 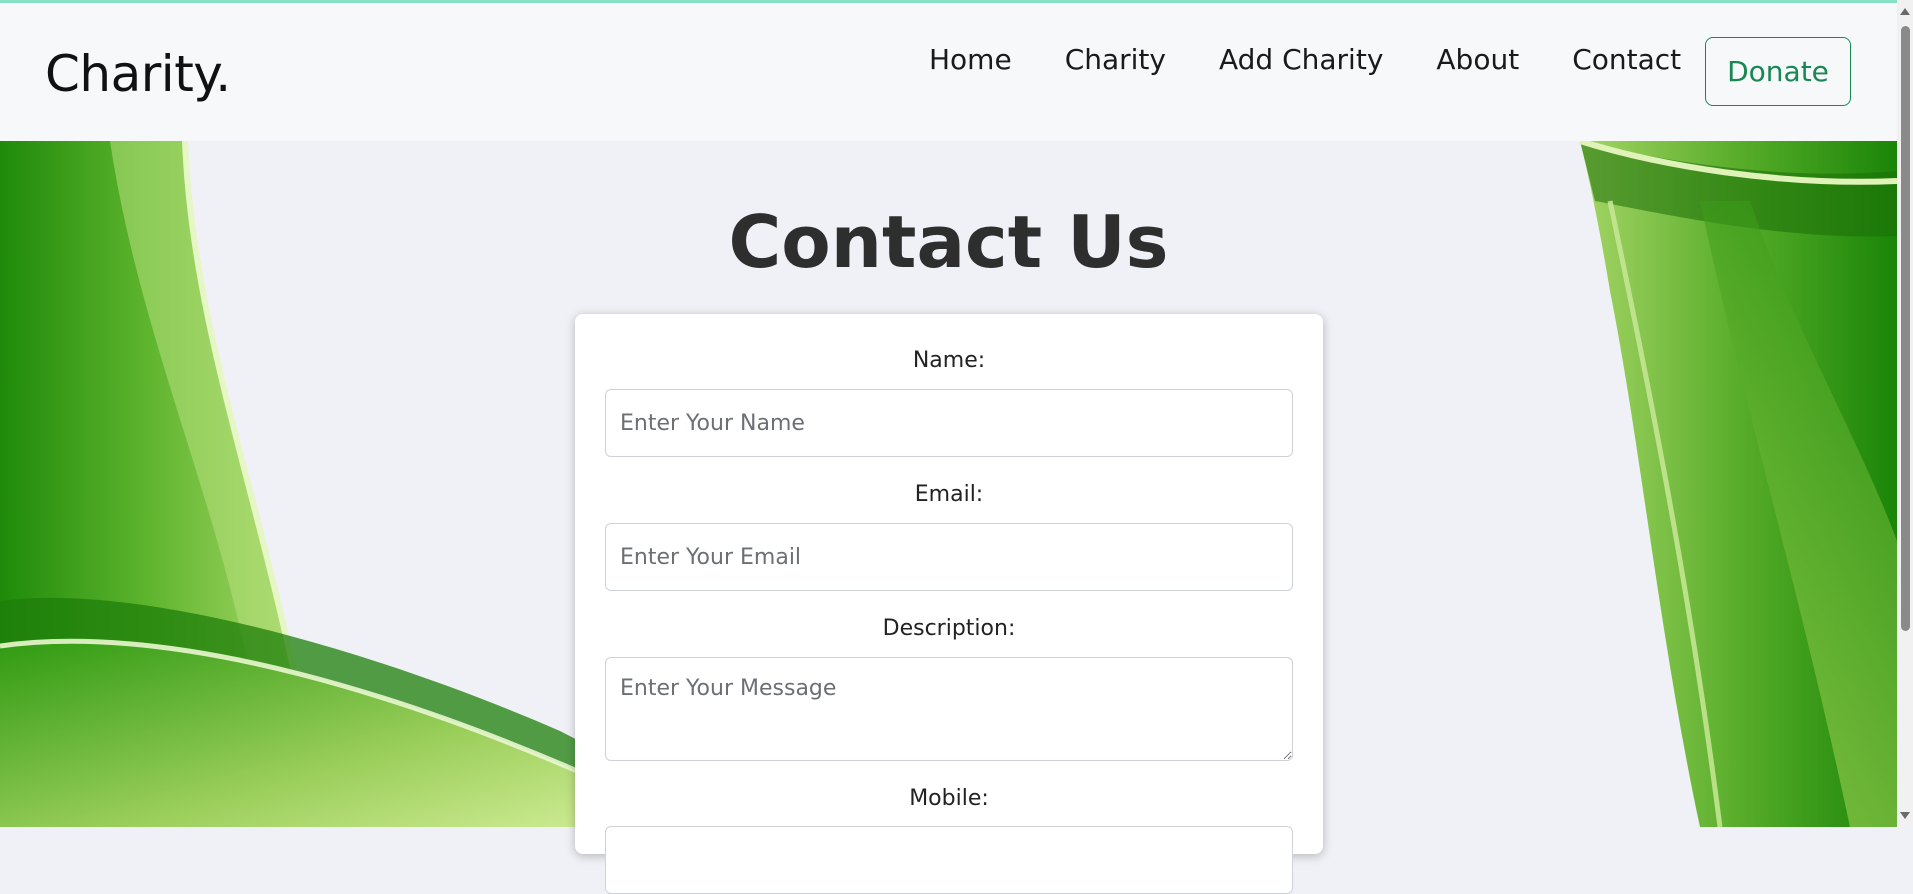 I want to click on nav-link-home: Home, so click(x=970, y=59).